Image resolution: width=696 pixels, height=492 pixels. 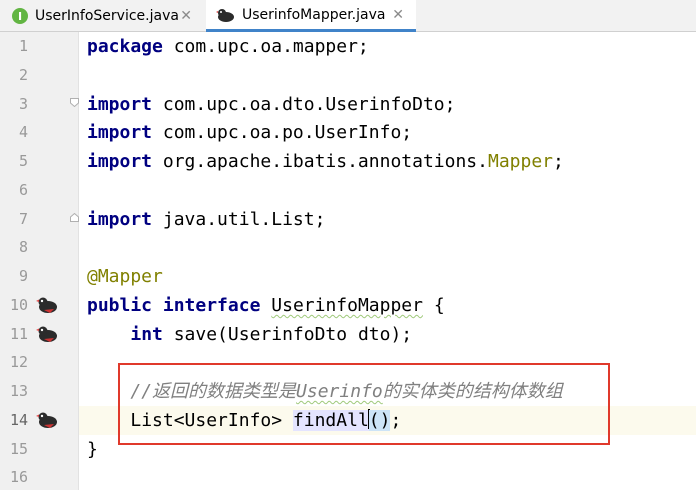 What do you see at coordinates (18, 362) in the screenshot?
I see `line-number: 12` at bounding box center [18, 362].